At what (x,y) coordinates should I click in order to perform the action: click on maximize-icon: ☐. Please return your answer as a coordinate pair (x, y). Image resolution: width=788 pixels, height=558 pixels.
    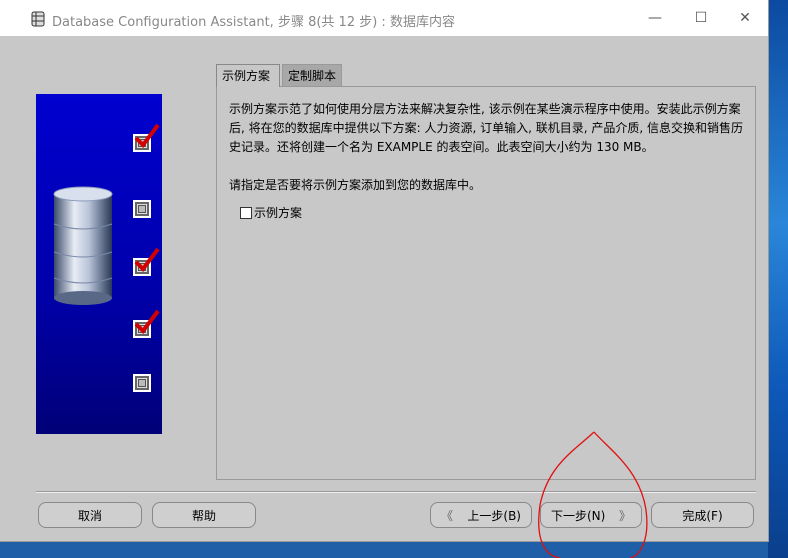
    Looking at the image, I should click on (701, 18).